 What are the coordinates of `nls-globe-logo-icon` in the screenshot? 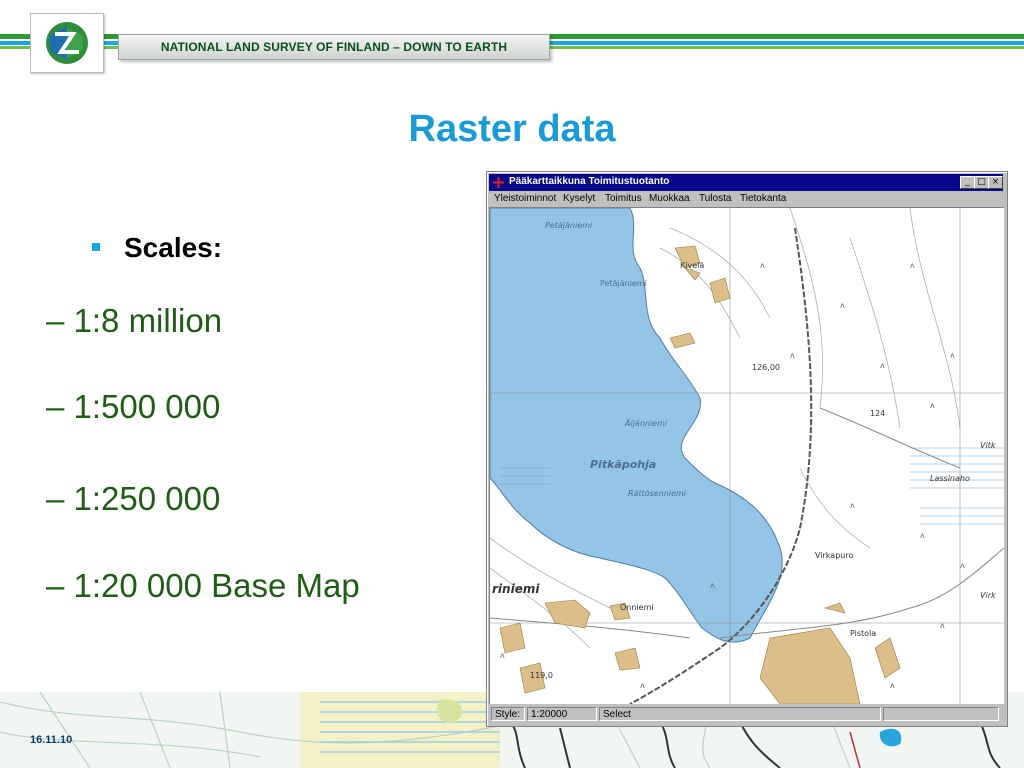 It's located at (67, 43).